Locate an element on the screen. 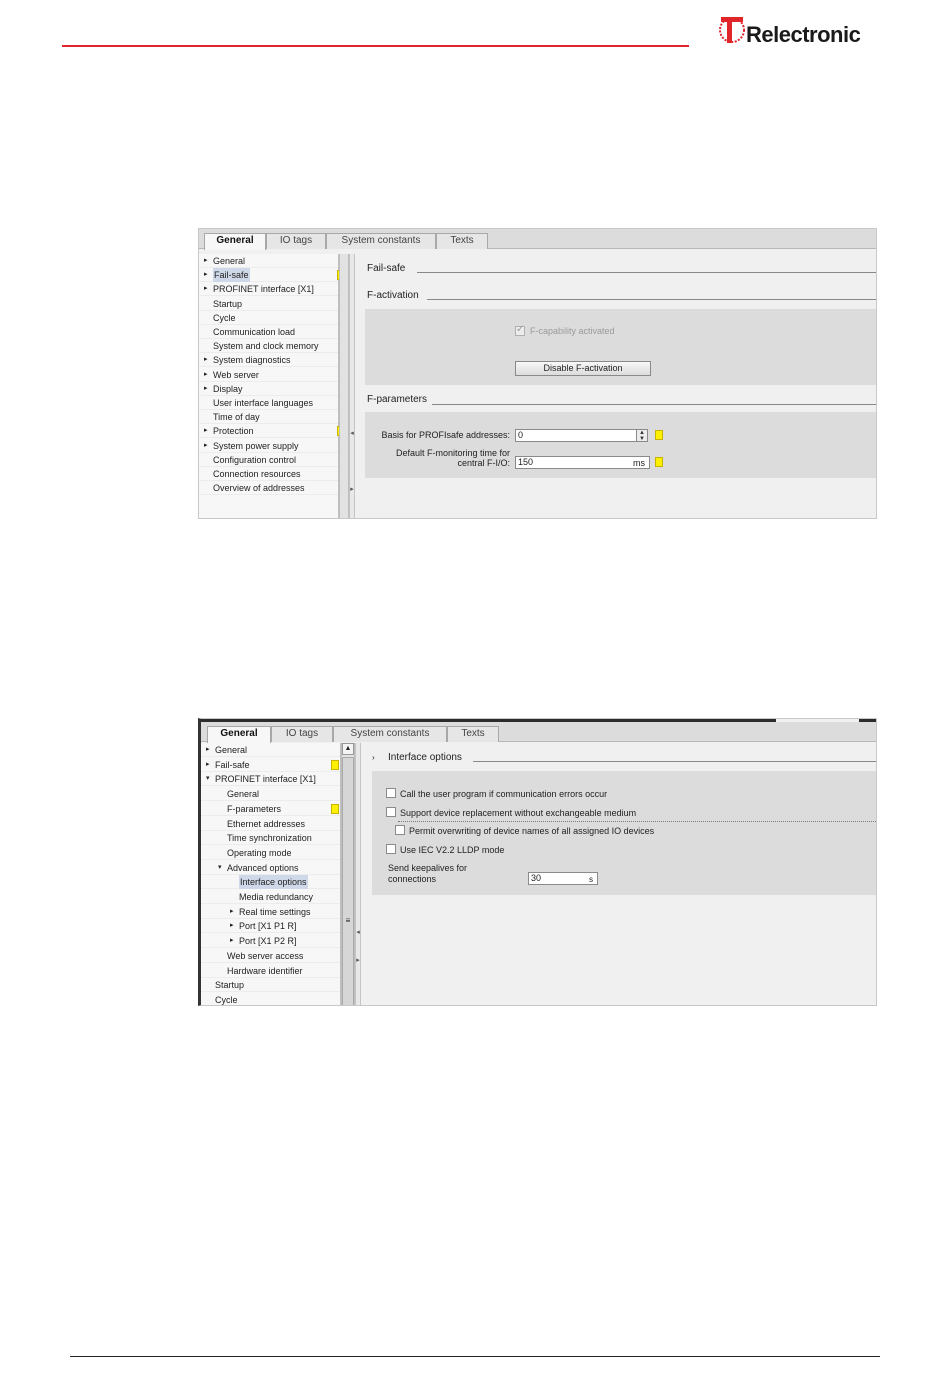 The width and height of the screenshot is (950, 1387). nav-scrollbar: ▲ ≡ is located at coordinates (348, 874).